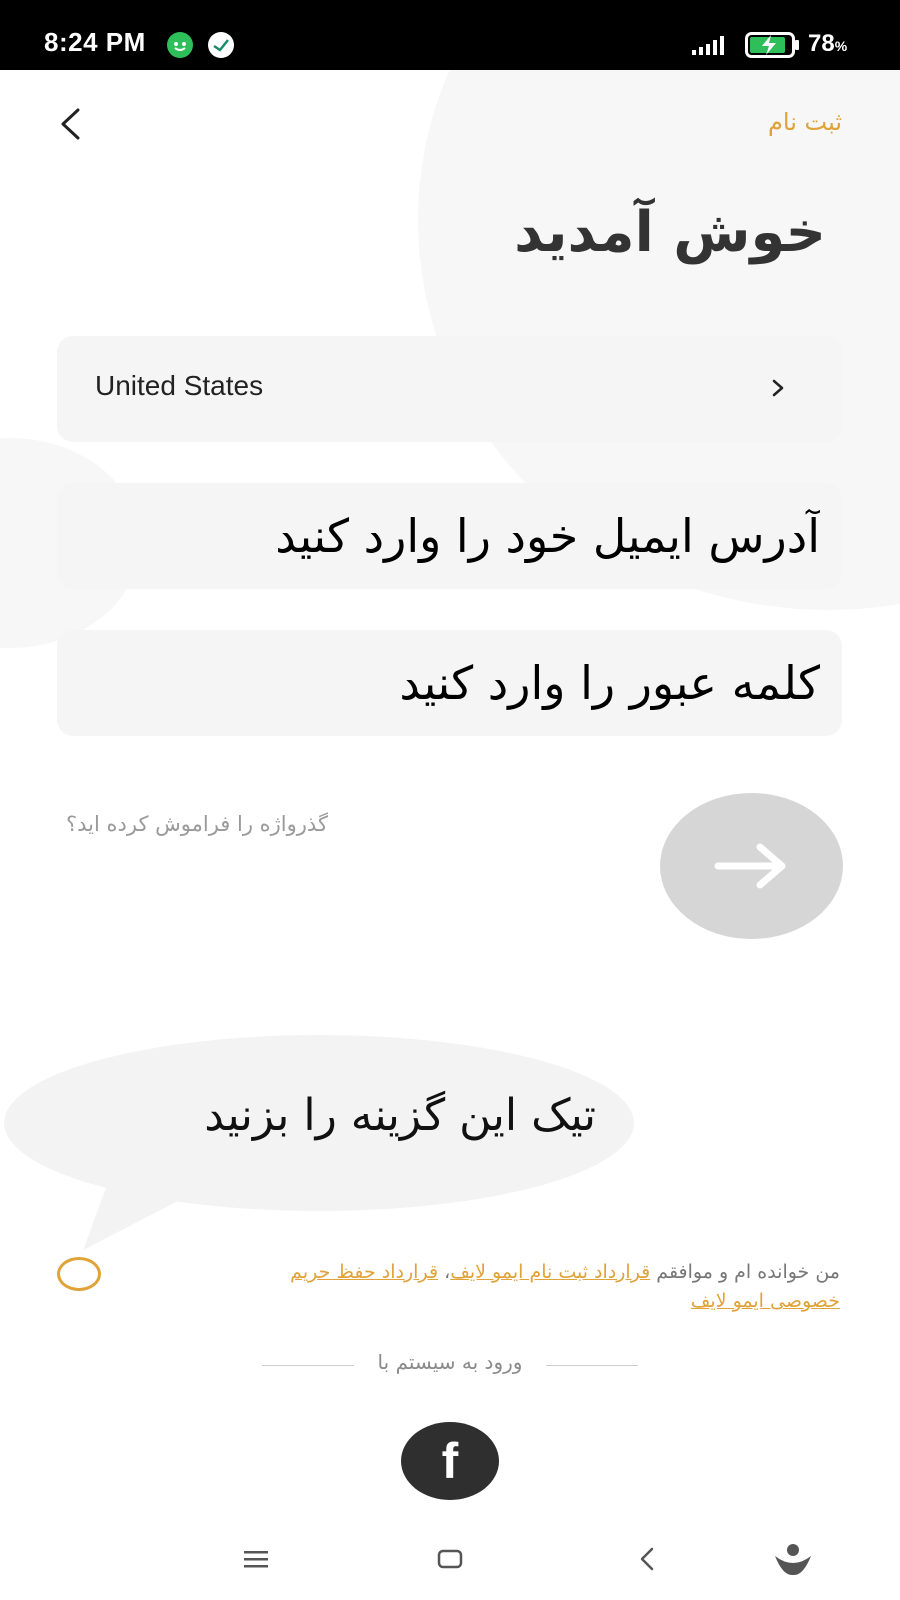 The width and height of the screenshot is (900, 1600). I want to click on email-field, so click(449, 536).